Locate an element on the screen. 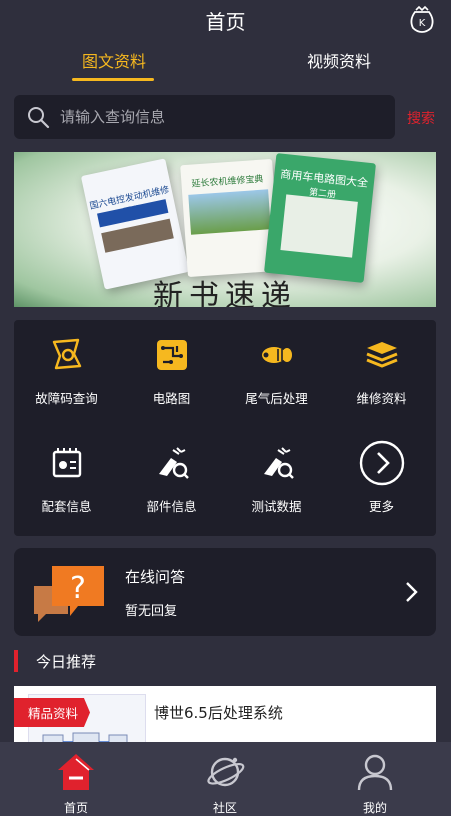  search-bar is located at coordinates (204, 117).